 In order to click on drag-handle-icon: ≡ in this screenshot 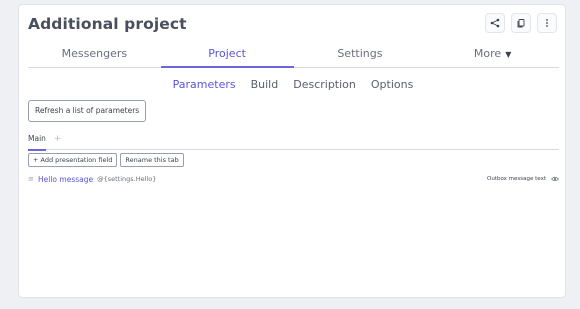, I will do `click(33, 179)`.